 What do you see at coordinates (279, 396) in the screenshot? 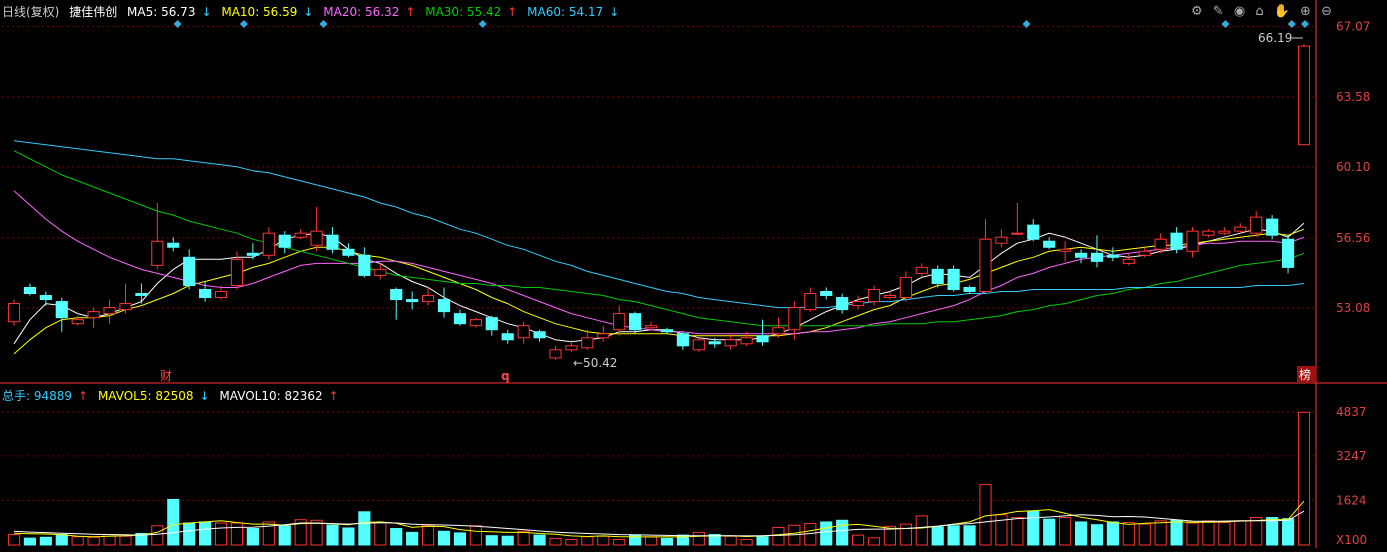
I see `mavol10-label: MAVOL10: 82362 ↑` at bounding box center [279, 396].